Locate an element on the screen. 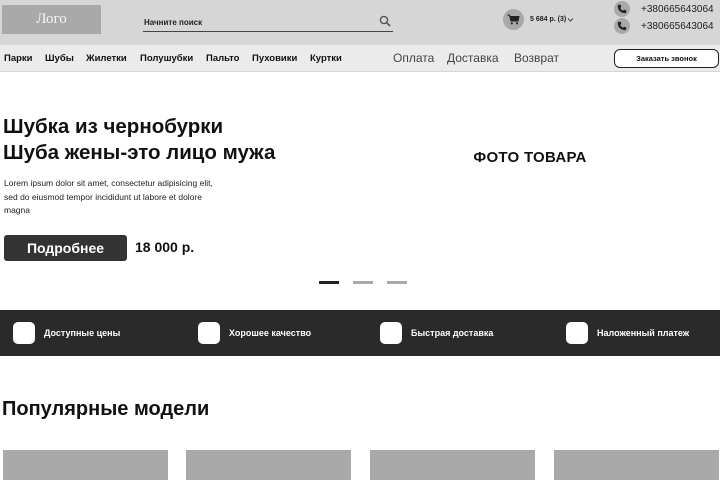 This screenshot has height=480, width=720. details-button: Подробнее is located at coordinates (65, 248).